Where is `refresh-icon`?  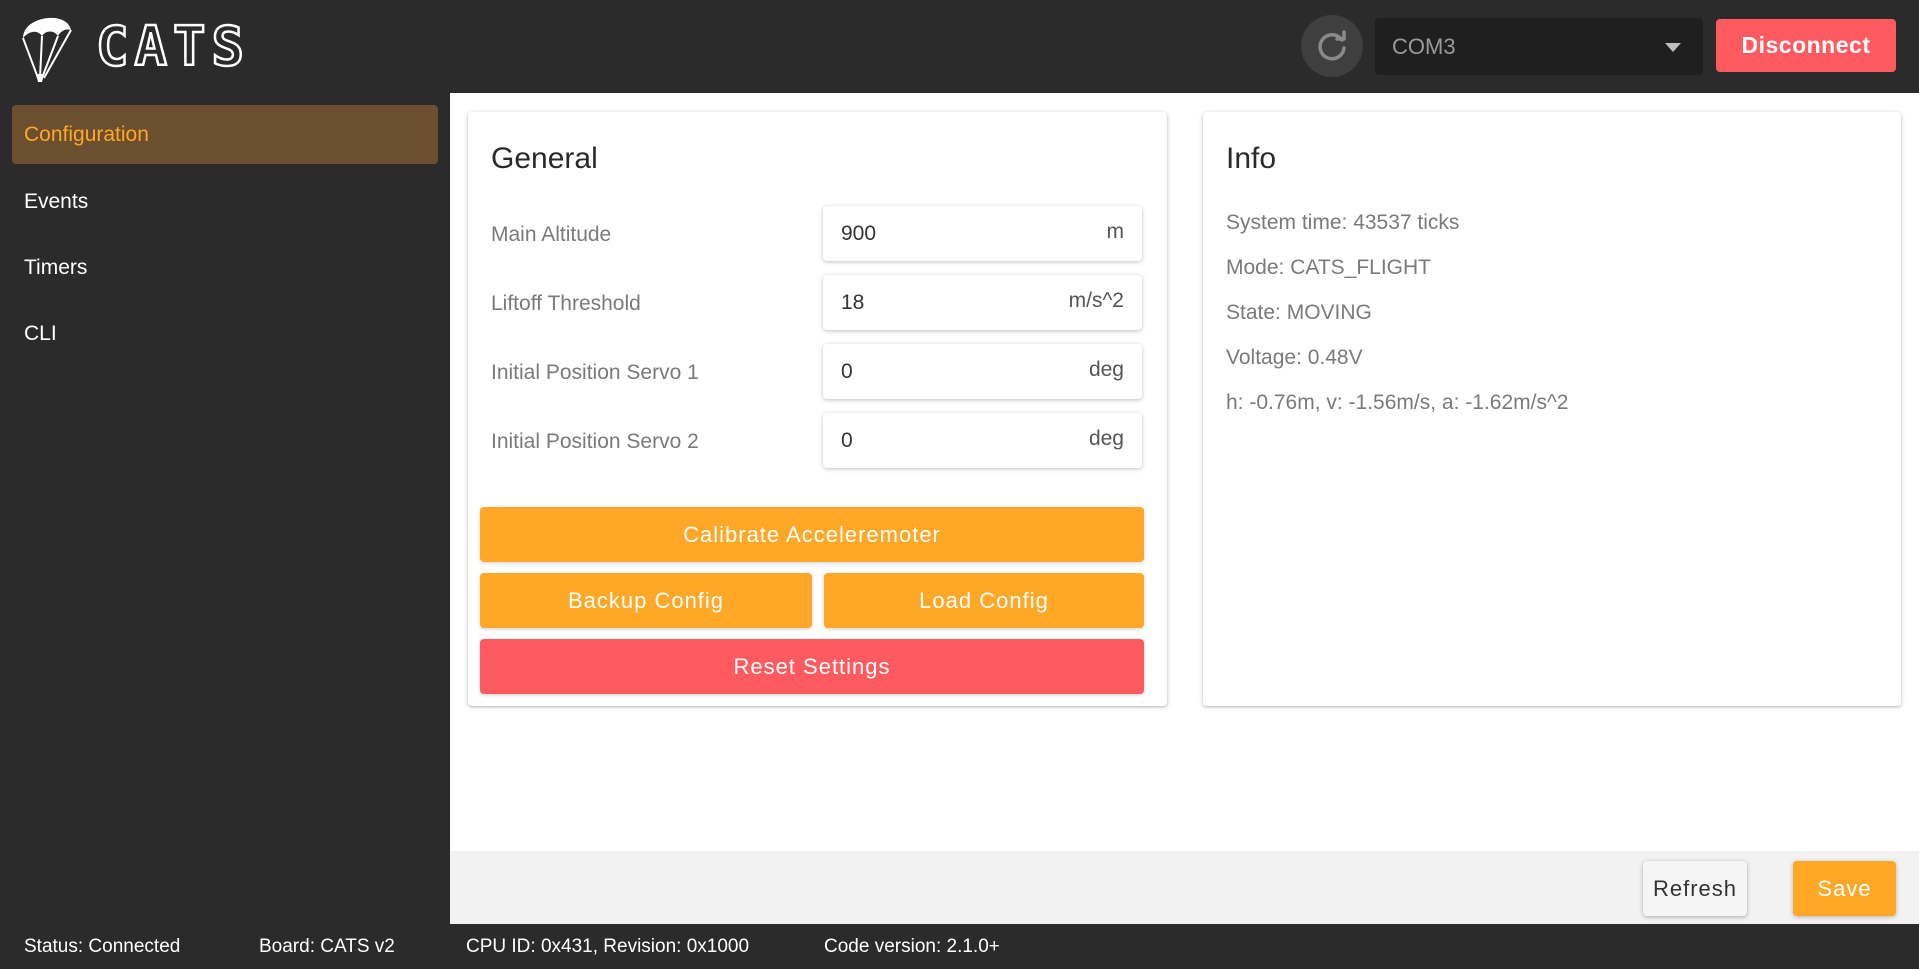 refresh-icon is located at coordinates (1332, 45).